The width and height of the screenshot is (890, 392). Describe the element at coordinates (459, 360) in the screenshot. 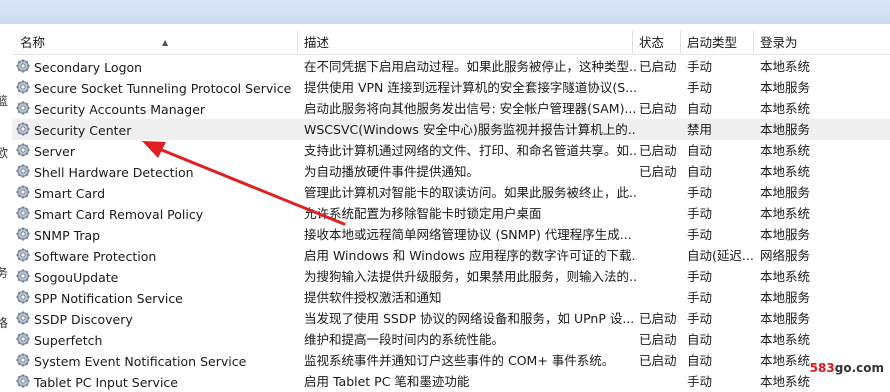

I see `service-description: 监视系统事件并通知订户这些事件的 COM+ 事件系统。` at that location.